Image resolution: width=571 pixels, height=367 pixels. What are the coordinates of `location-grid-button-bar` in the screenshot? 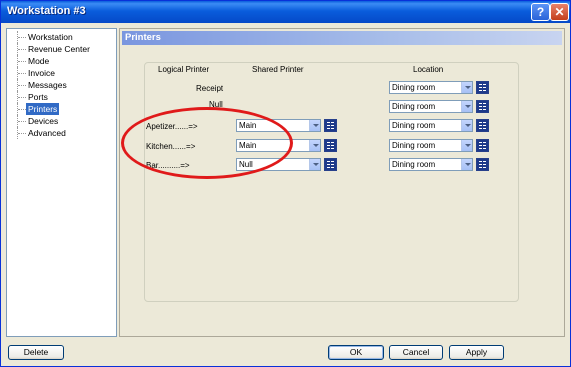 It's located at (482, 164).